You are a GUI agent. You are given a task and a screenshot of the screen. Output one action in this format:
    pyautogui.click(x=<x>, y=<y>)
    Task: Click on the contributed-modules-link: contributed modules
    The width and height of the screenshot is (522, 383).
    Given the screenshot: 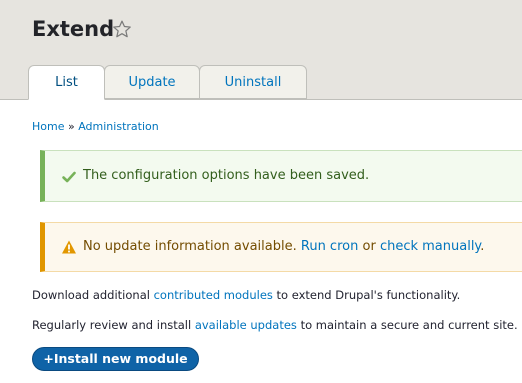 What is the action you would take?
    pyautogui.click(x=213, y=295)
    